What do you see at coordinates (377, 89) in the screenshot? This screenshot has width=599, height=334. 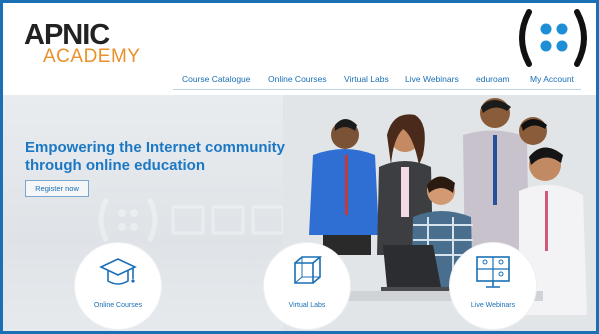 I see `nav-divider` at bounding box center [377, 89].